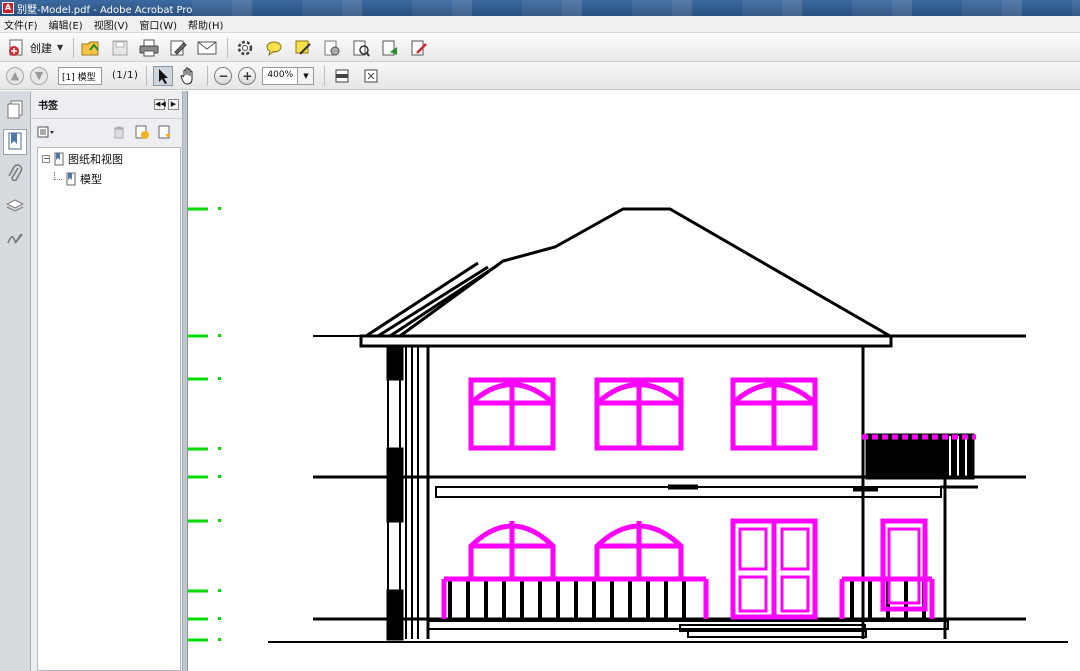 This screenshot has width=1080, height=671. I want to click on new-bookmark-icon, so click(142, 132).